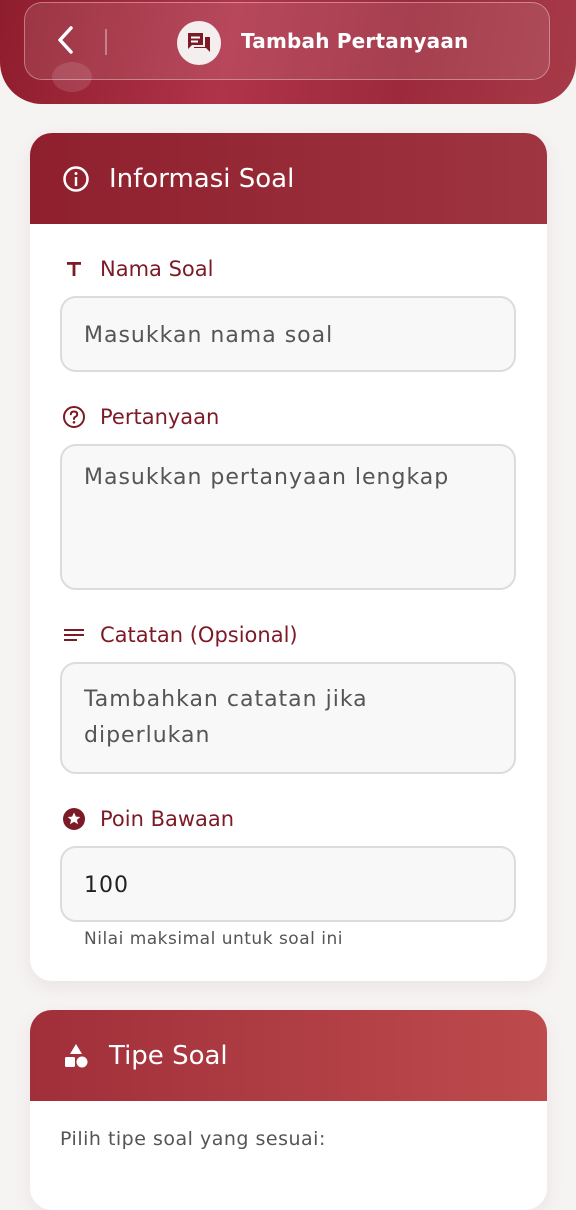  Describe the element at coordinates (355, 41) in the screenshot. I see `page-title: Tambah Pertanyaan` at that location.